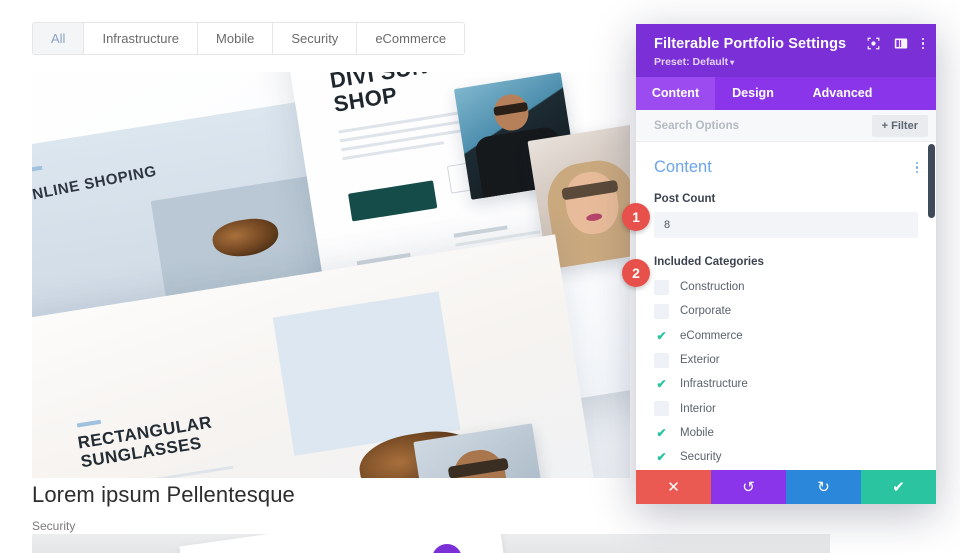  Describe the element at coordinates (675, 93) in the screenshot. I see `tab-content: Content` at that location.